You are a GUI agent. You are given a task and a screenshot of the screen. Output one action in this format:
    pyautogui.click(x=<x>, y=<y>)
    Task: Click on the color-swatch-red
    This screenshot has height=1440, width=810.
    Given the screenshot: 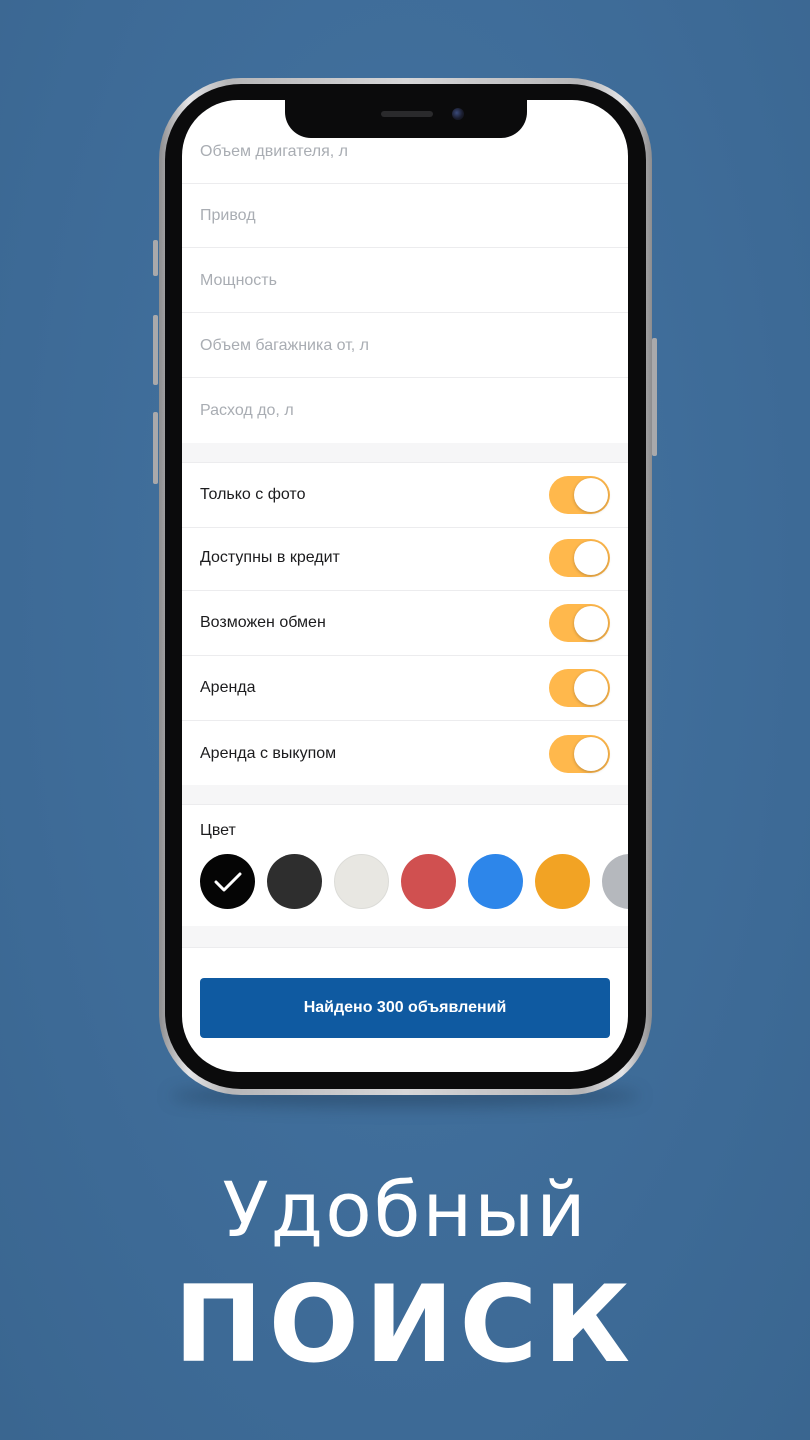 What is the action you would take?
    pyautogui.click(x=428, y=881)
    